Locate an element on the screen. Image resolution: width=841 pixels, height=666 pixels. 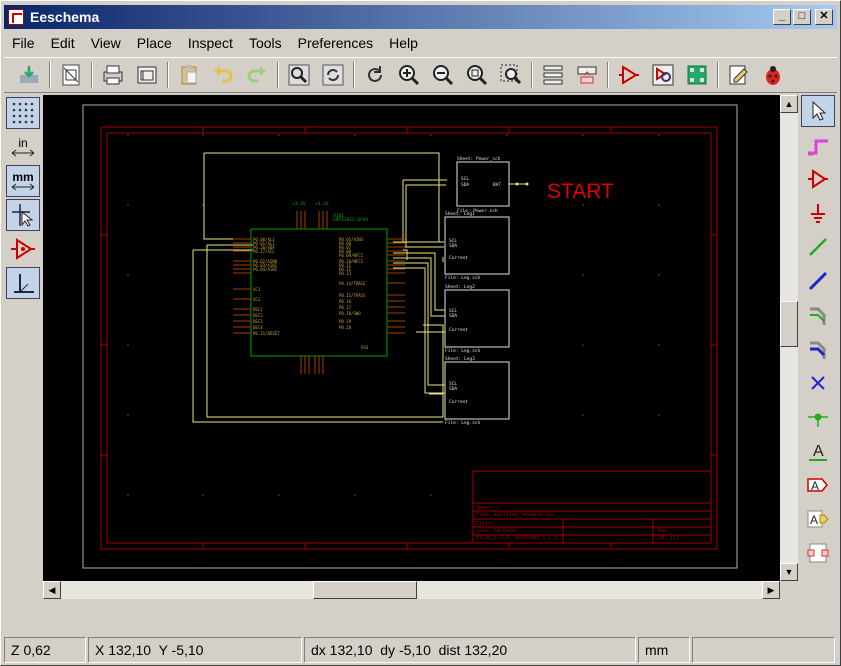
maximize-button: □ is located at coordinates (802, 17).